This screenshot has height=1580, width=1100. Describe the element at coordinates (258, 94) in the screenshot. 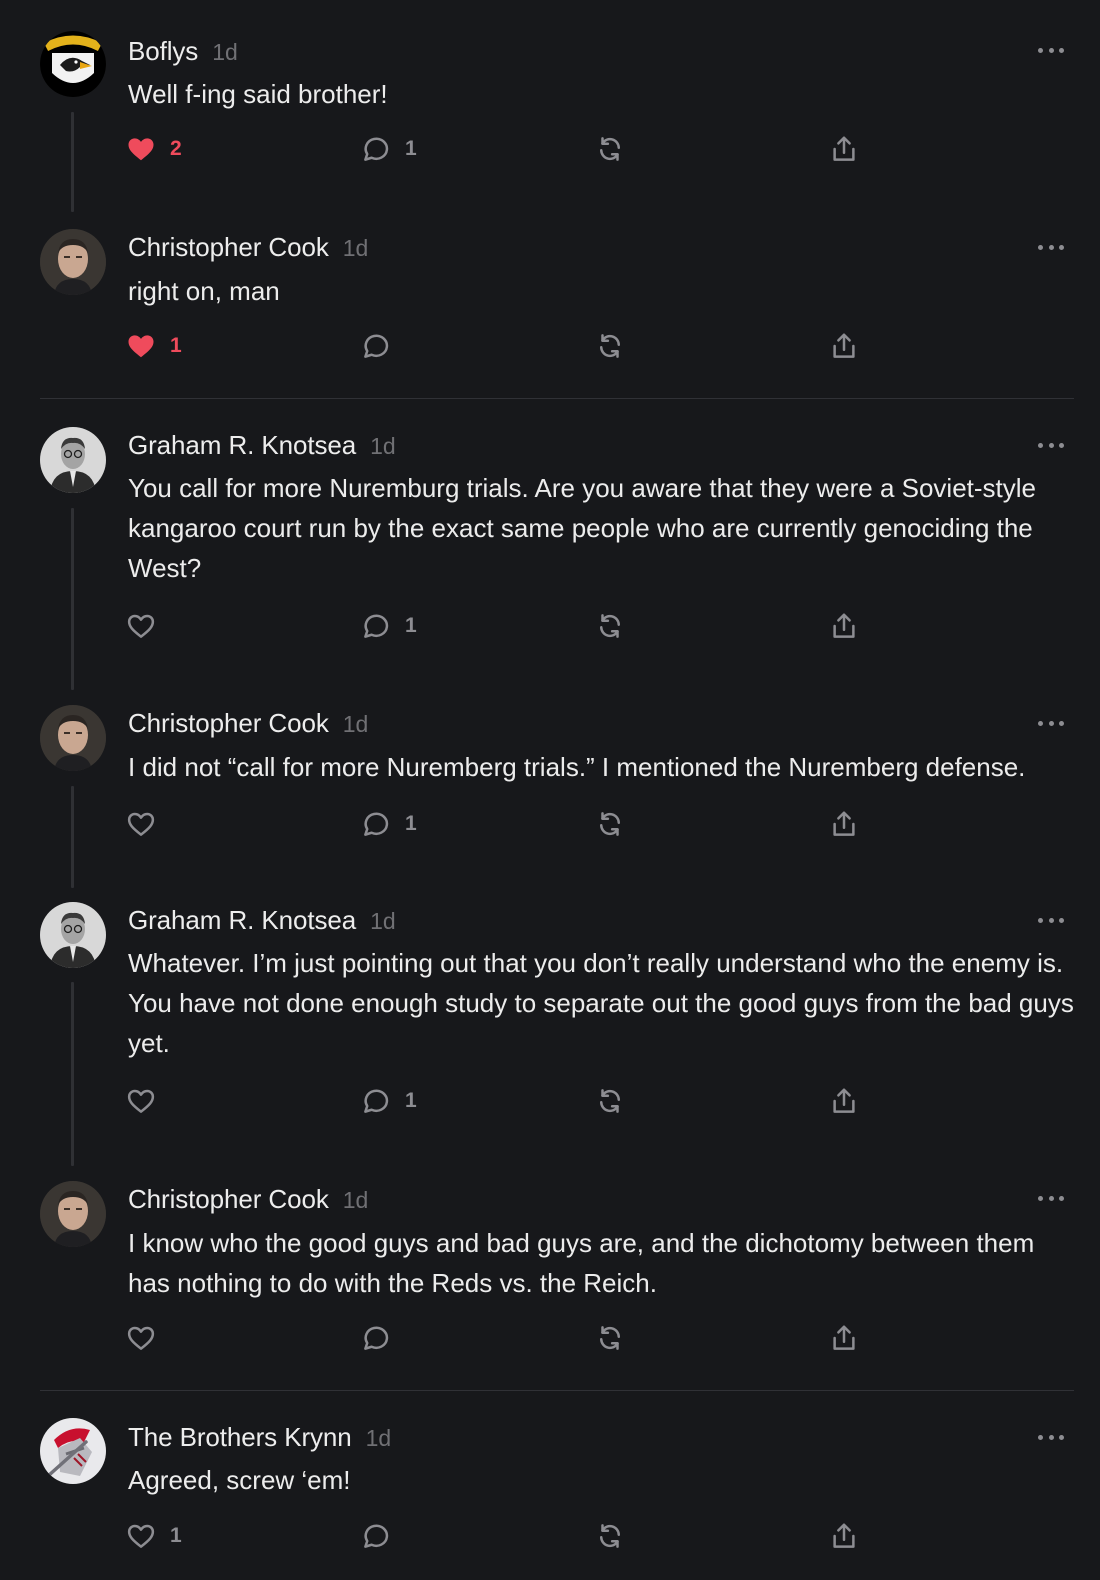

I see `comment-text: Well f-ing said brother!` at that location.